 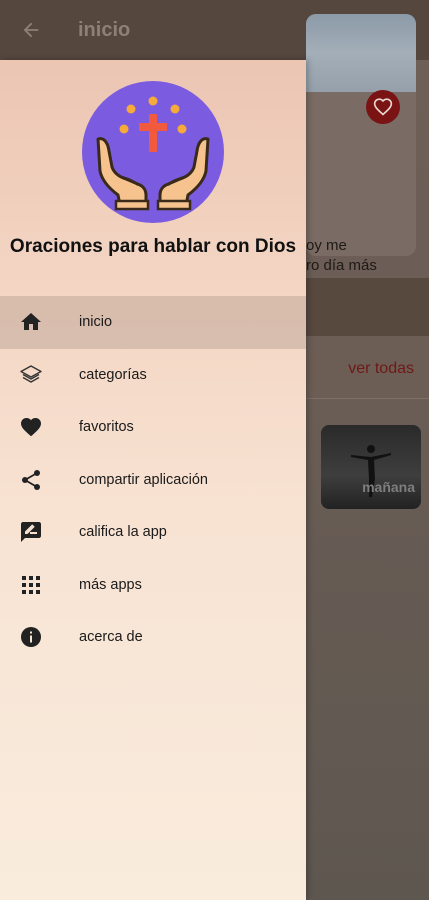 What do you see at coordinates (153, 246) in the screenshot?
I see `app-name: Oraciones para hablar con Dios` at bounding box center [153, 246].